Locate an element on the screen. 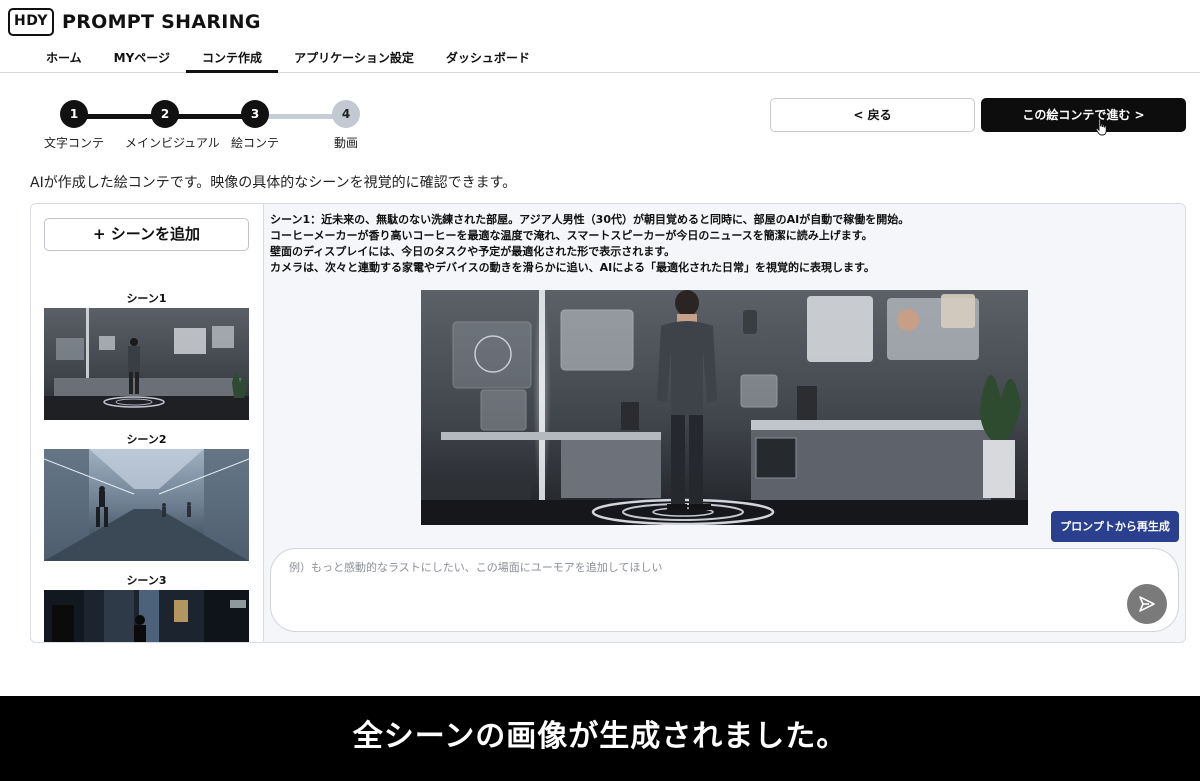 This screenshot has width=1200, height=781. step-4: 4 動画 is located at coordinates (346, 125).